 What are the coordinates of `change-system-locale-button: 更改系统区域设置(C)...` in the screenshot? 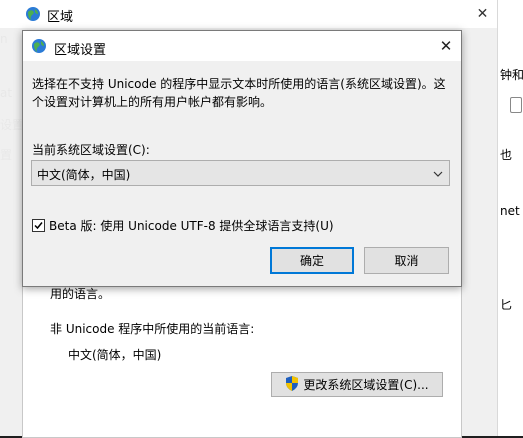 It's located at (357, 384).